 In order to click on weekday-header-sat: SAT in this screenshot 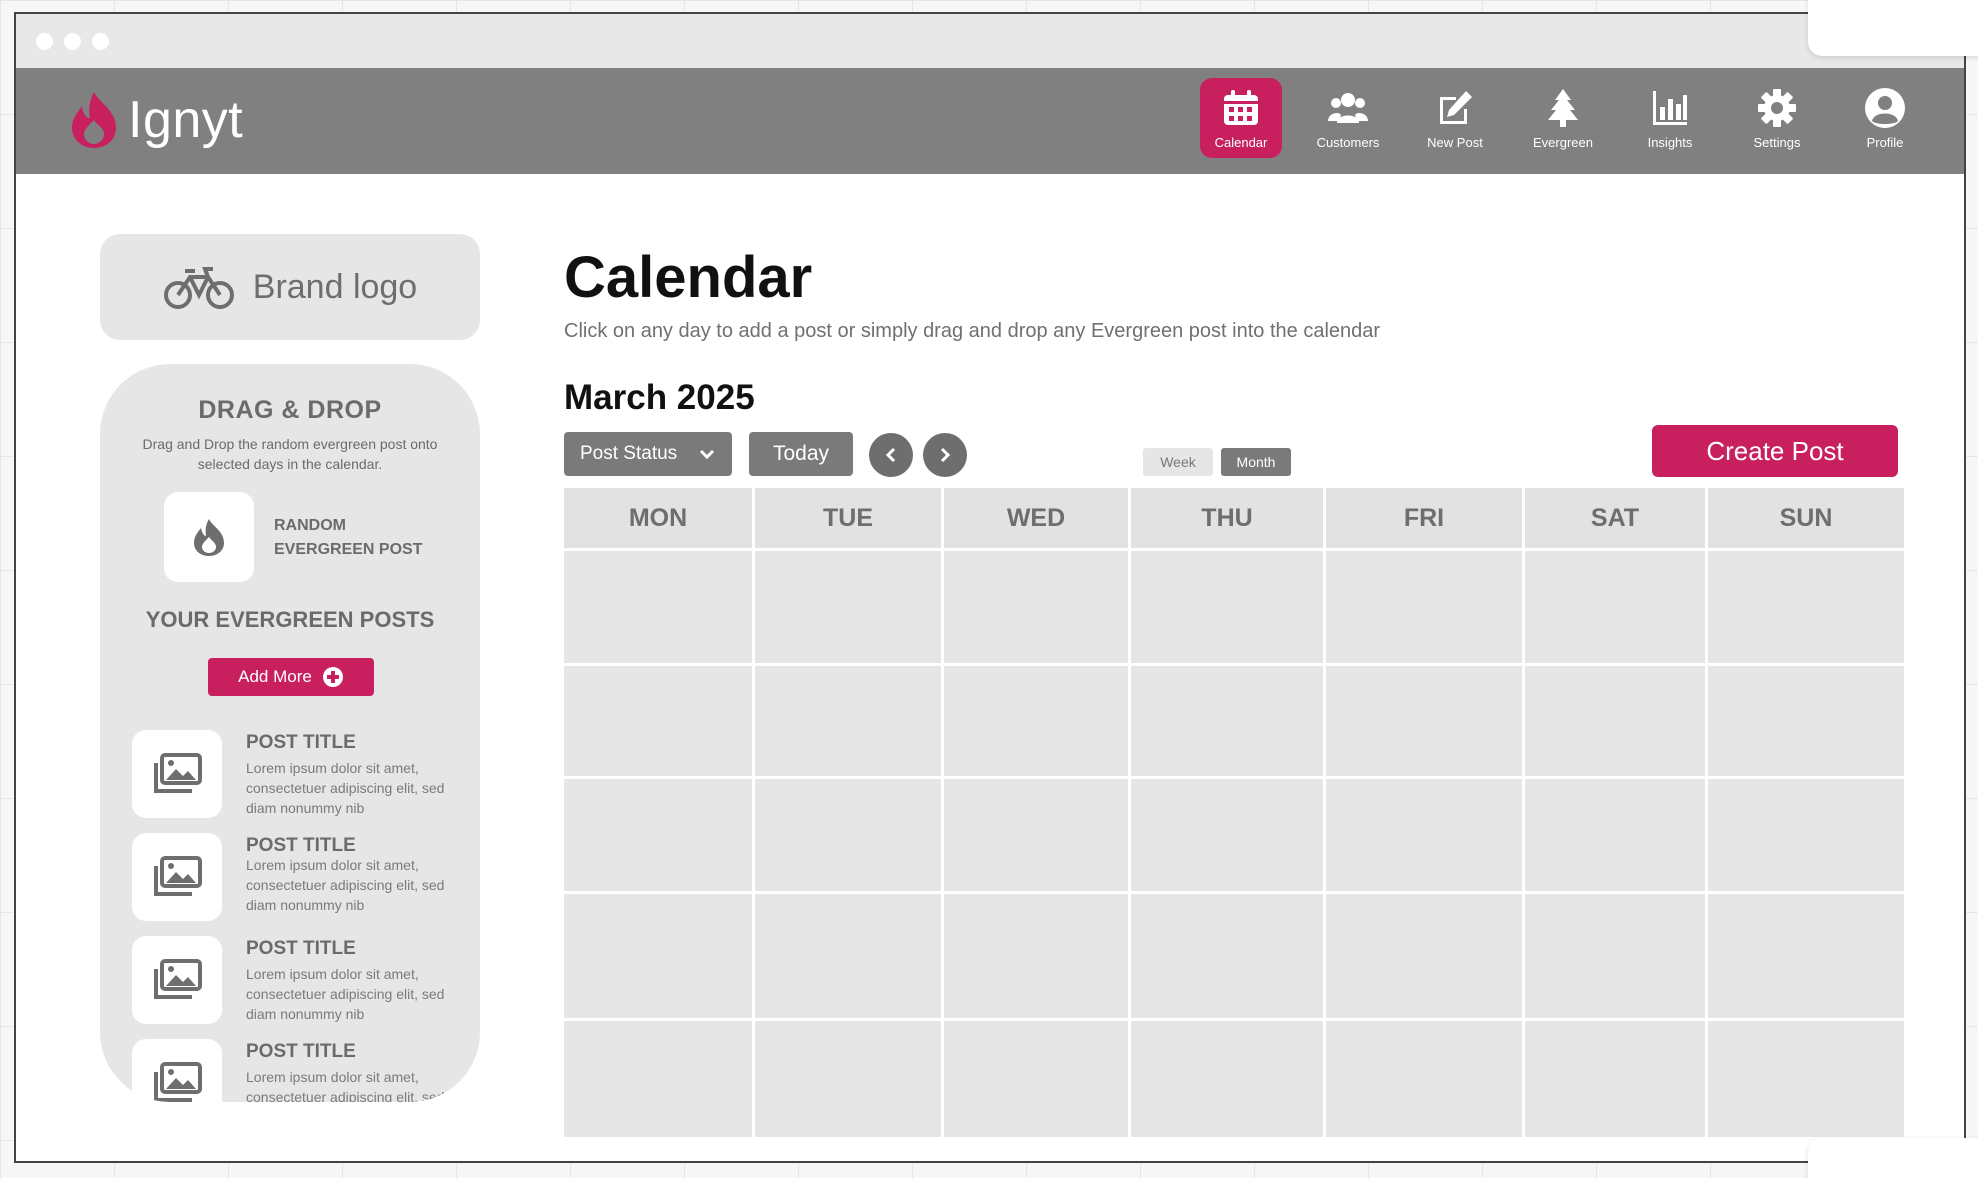, I will do `click(1615, 518)`.